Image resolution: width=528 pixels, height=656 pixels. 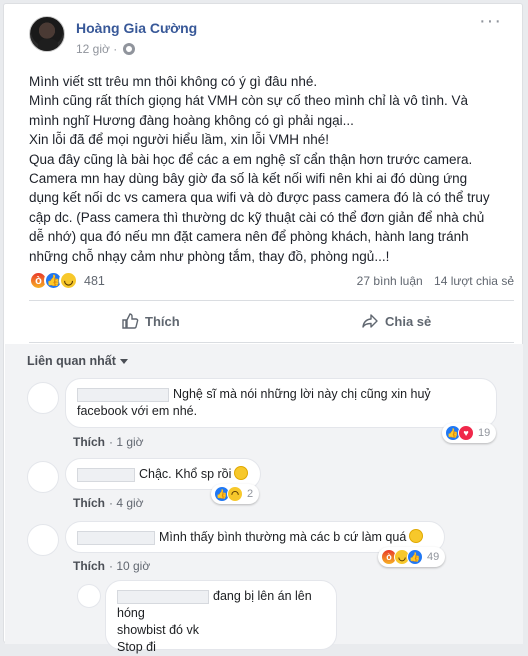 I want to click on share-button: Chia sẻ, so click(x=396, y=321).